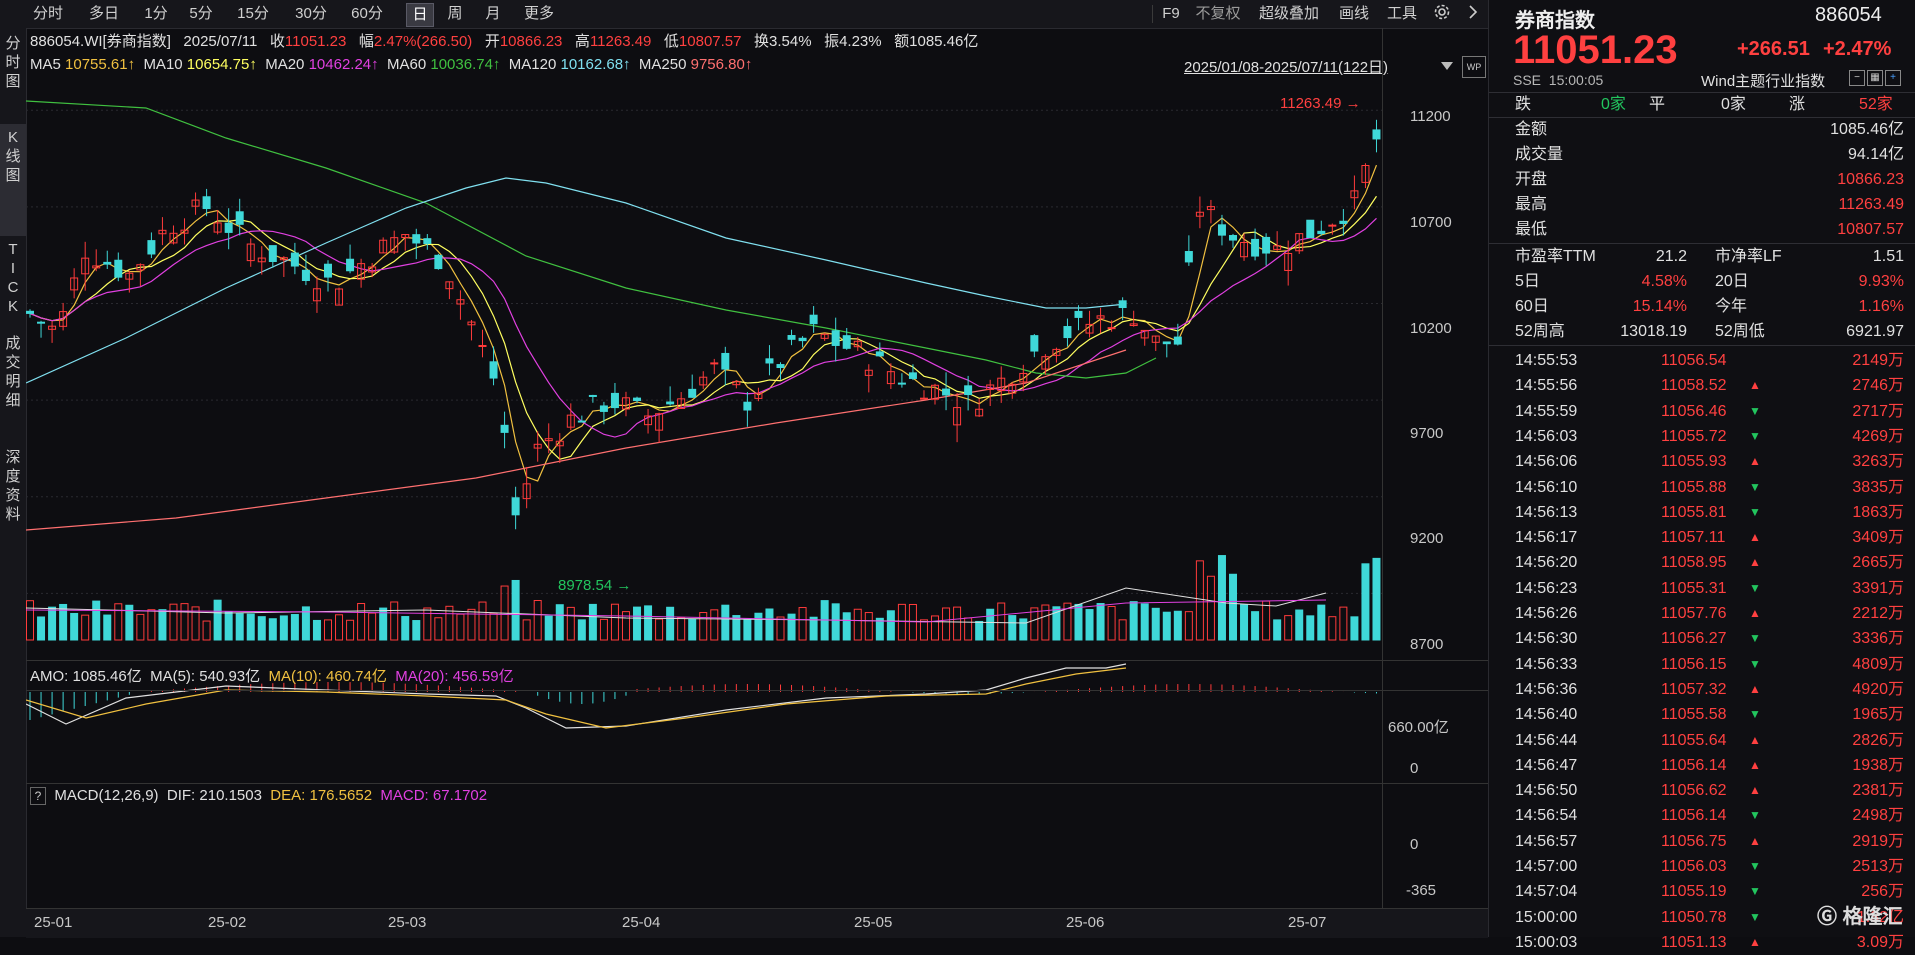  What do you see at coordinates (1218, 14) in the screenshot?
I see `no-adjust-button: 不复权` at bounding box center [1218, 14].